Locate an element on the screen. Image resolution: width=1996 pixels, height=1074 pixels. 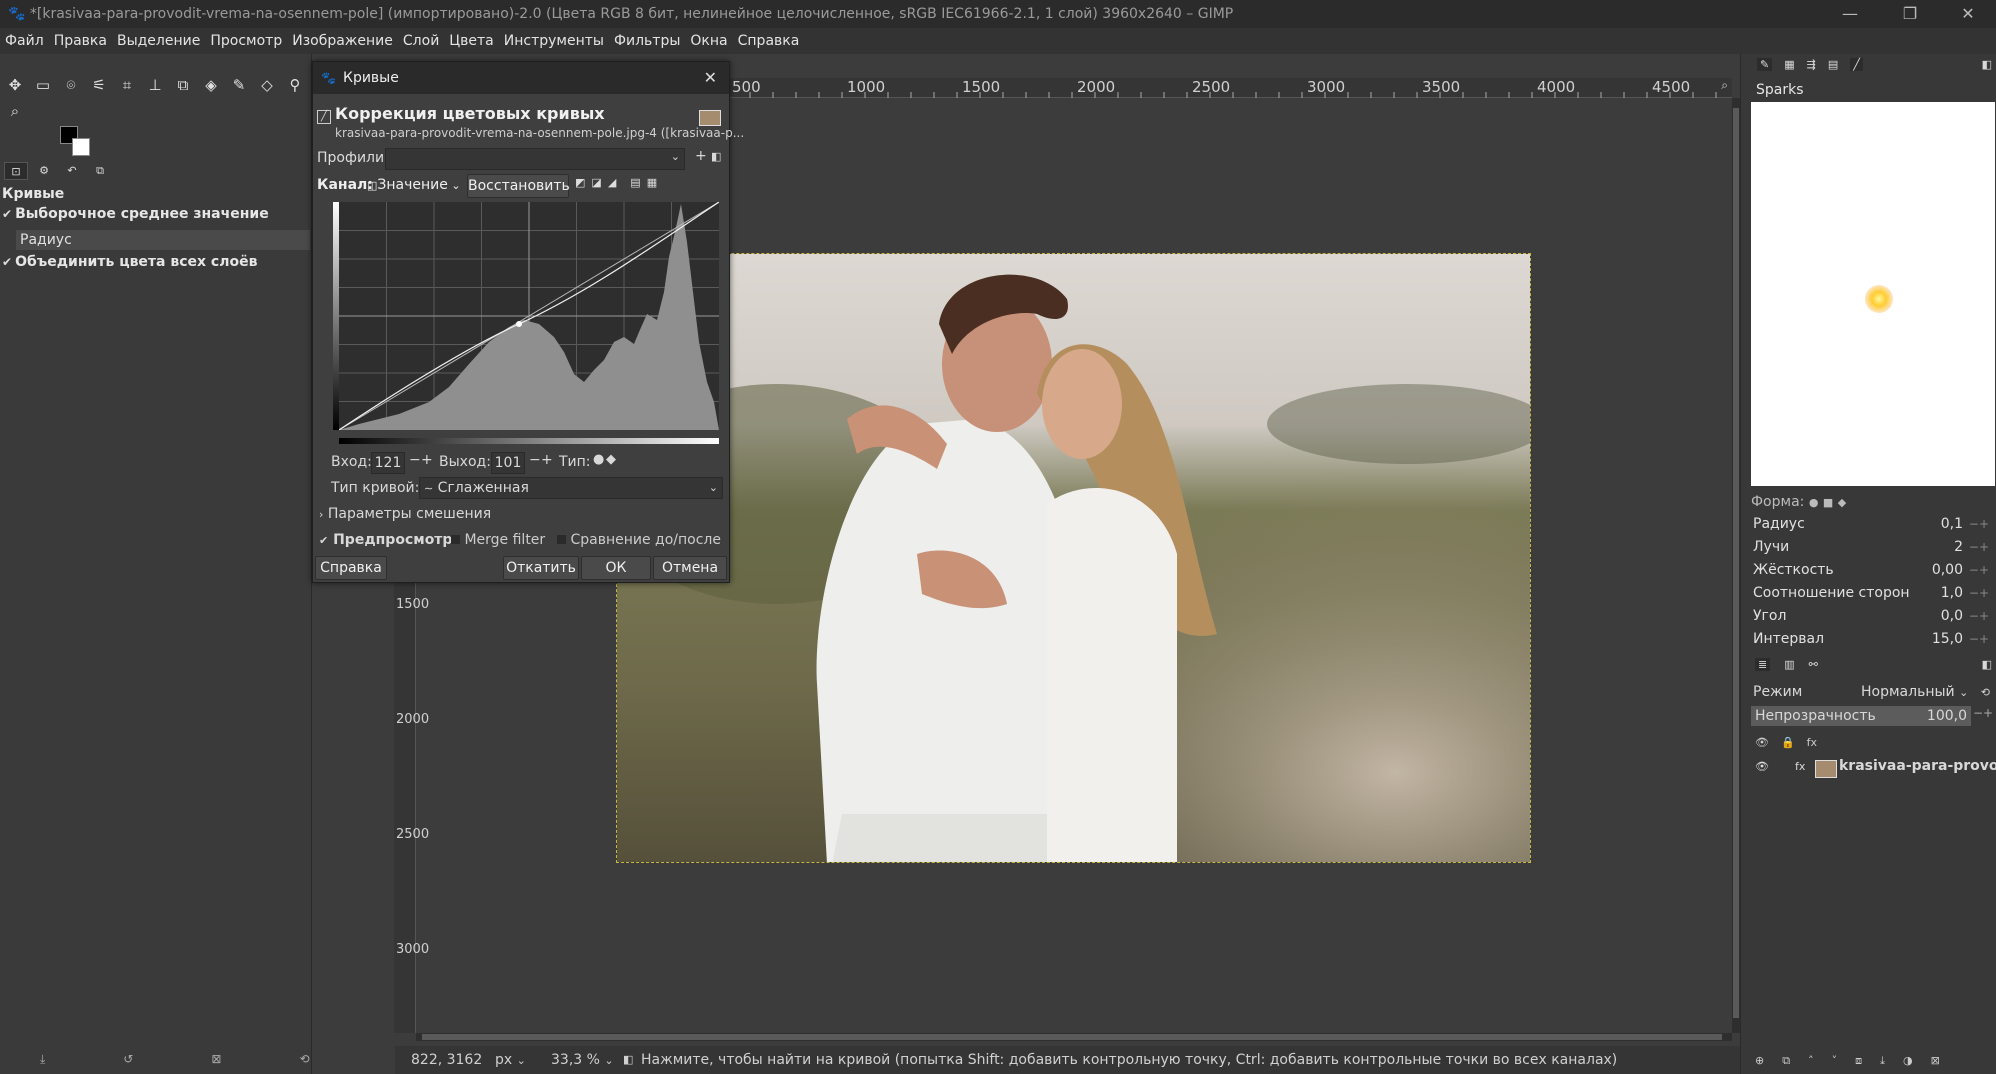
vertical-scrollbar is located at coordinates (1736, 565).